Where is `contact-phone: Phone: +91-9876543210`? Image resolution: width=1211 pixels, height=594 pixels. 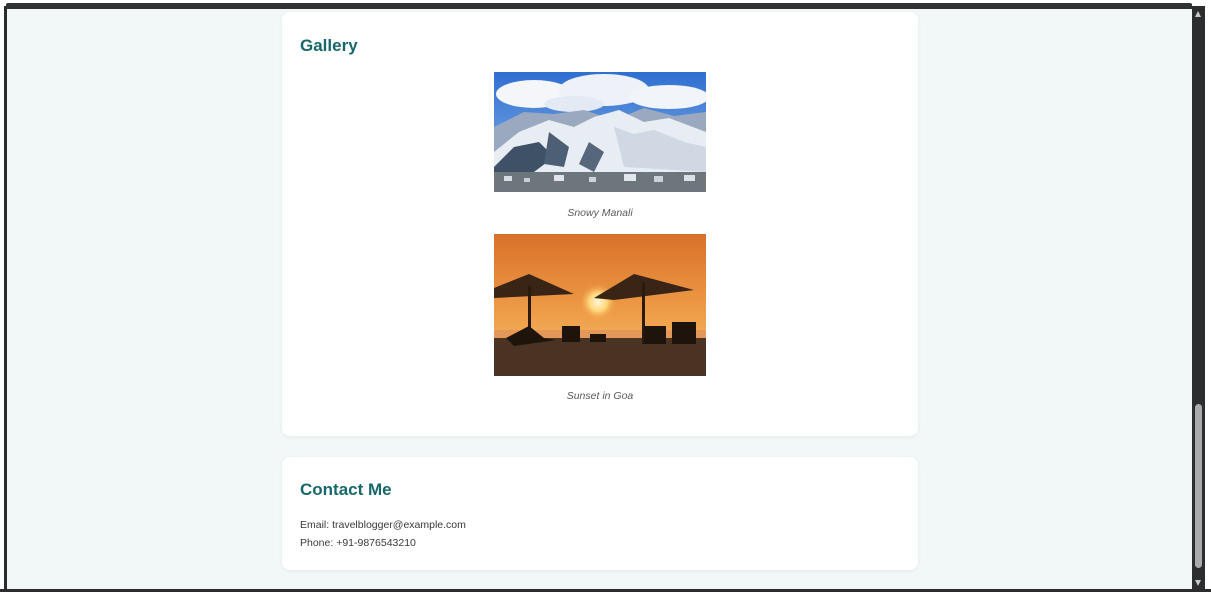 contact-phone: Phone: +91-9876543210 is located at coordinates (358, 543).